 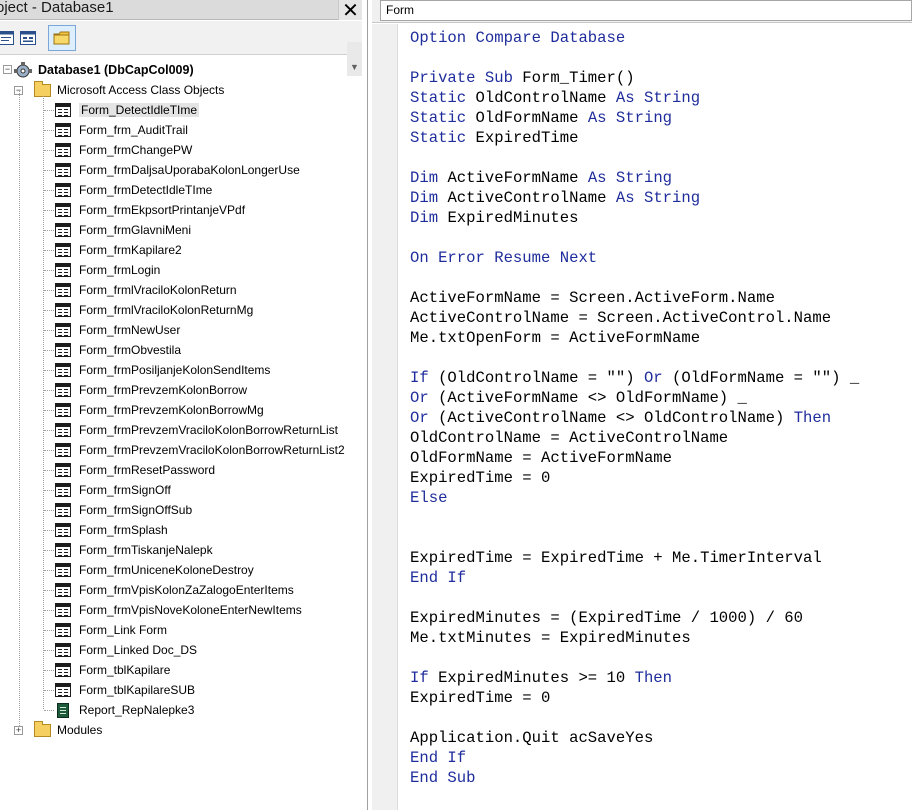 I want to click on tree-item: Form_frmPrevzemKolonBorrow, so click(x=151, y=390).